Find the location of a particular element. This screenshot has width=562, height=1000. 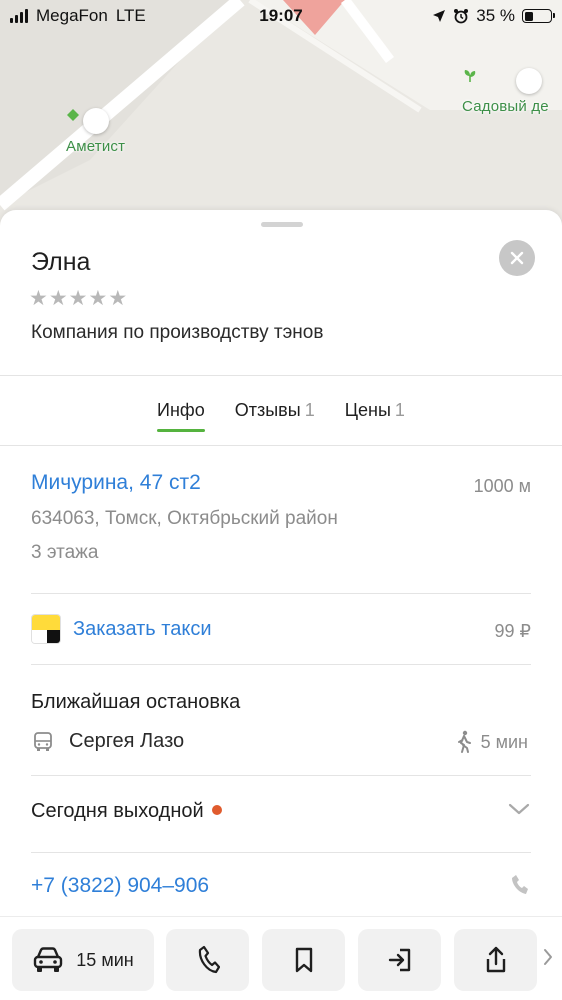

route-time: 15 мин is located at coordinates (105, 959).